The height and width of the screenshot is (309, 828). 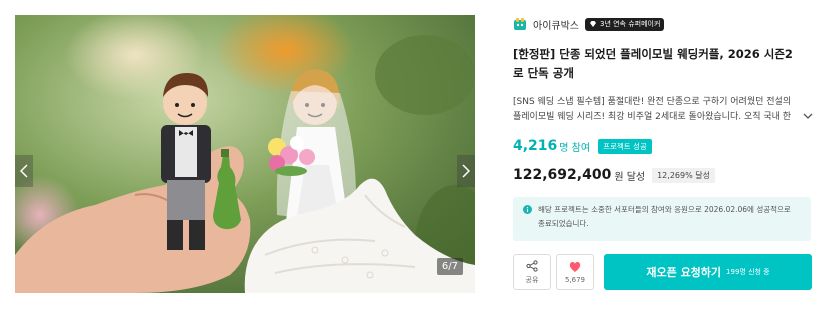 What do you see at coordinates (808, 116) in the screenshot?
I see `chevron-down-icon` at bounding box center [808, 116].